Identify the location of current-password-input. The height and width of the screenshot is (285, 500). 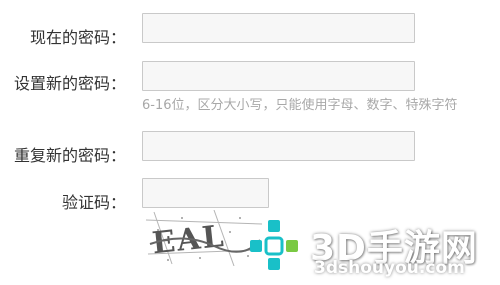
(278, 28).